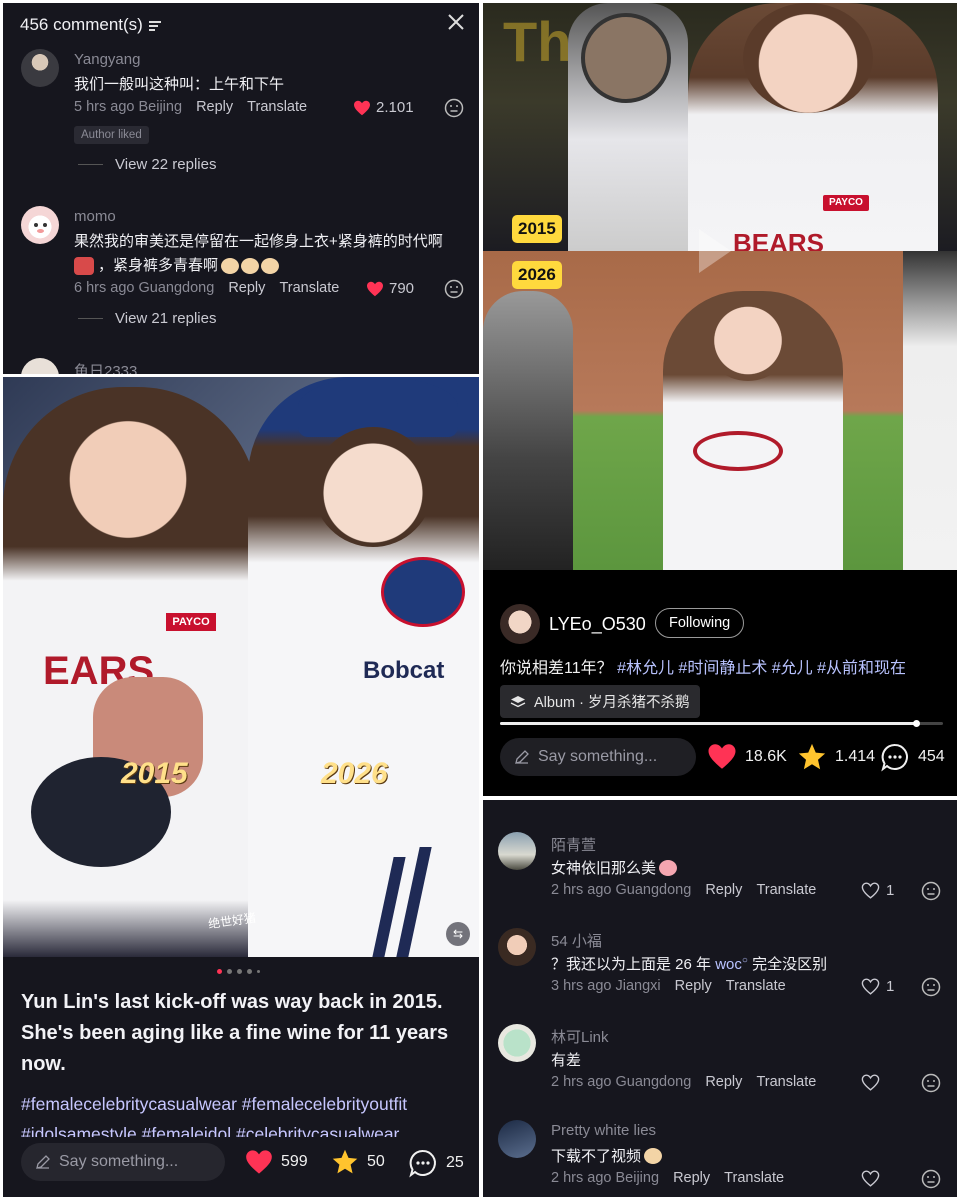 Image resolution: width=960 pixels, height=1200 pixels. I want to click on comment-location: Beijing, so click(160, 107).